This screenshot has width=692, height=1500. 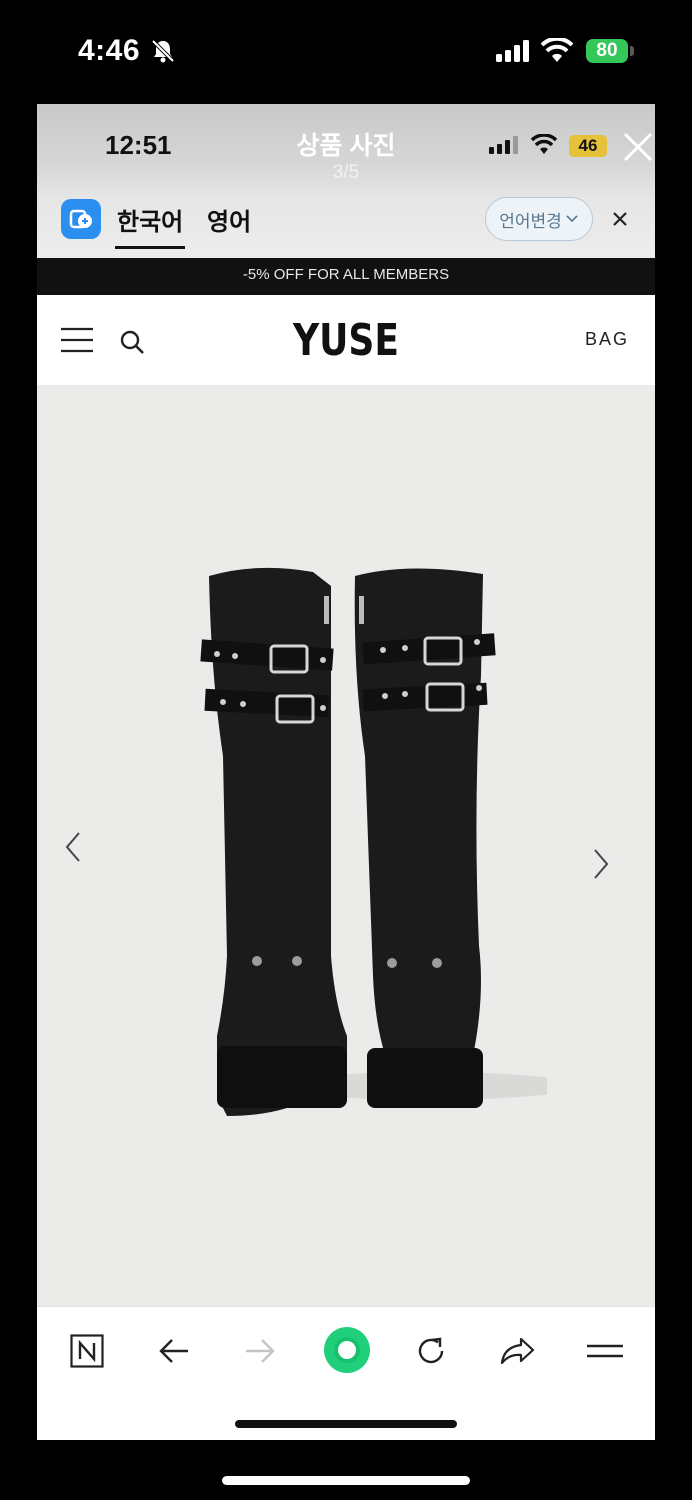 I want to click on back-button, so click(x=174, y=1351).